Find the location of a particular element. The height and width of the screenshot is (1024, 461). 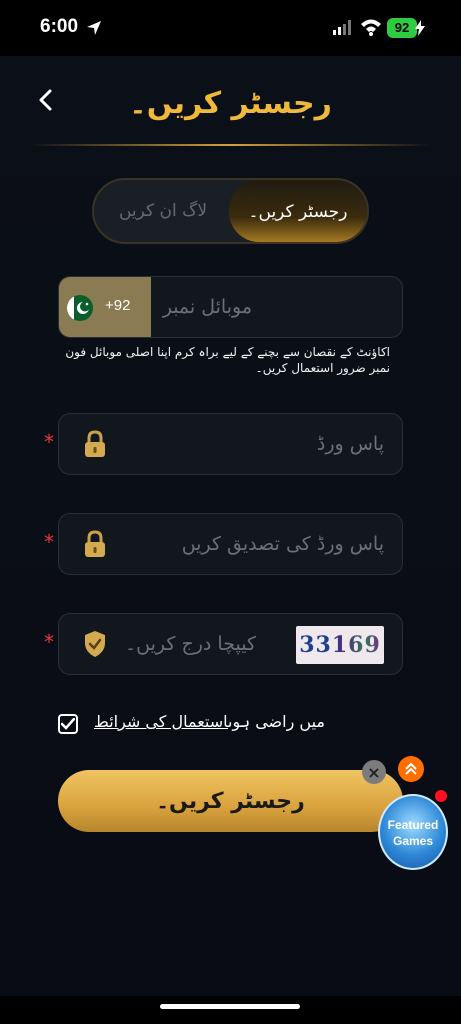

featured-games-badge: Featured Games is located at coordinates (413, 832).